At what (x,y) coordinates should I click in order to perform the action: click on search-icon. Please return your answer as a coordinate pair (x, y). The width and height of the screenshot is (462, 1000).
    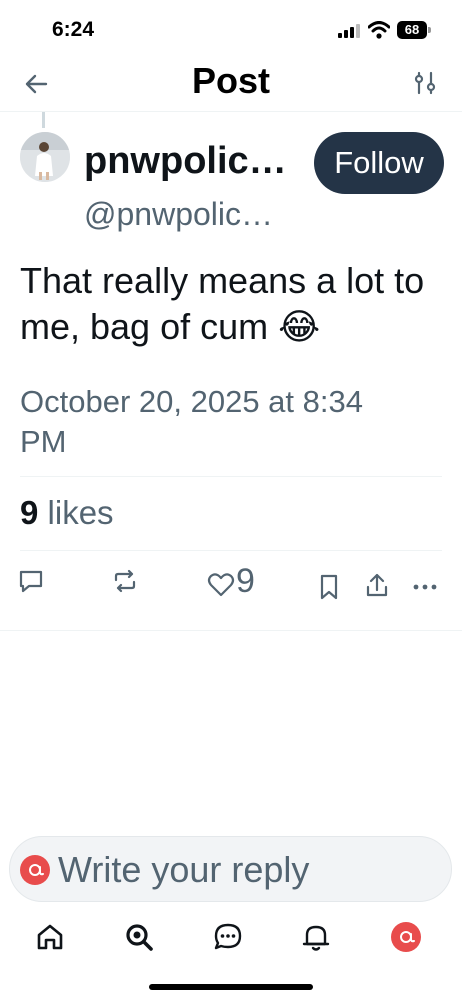
    Looking at the image, I should click on (139, 937).